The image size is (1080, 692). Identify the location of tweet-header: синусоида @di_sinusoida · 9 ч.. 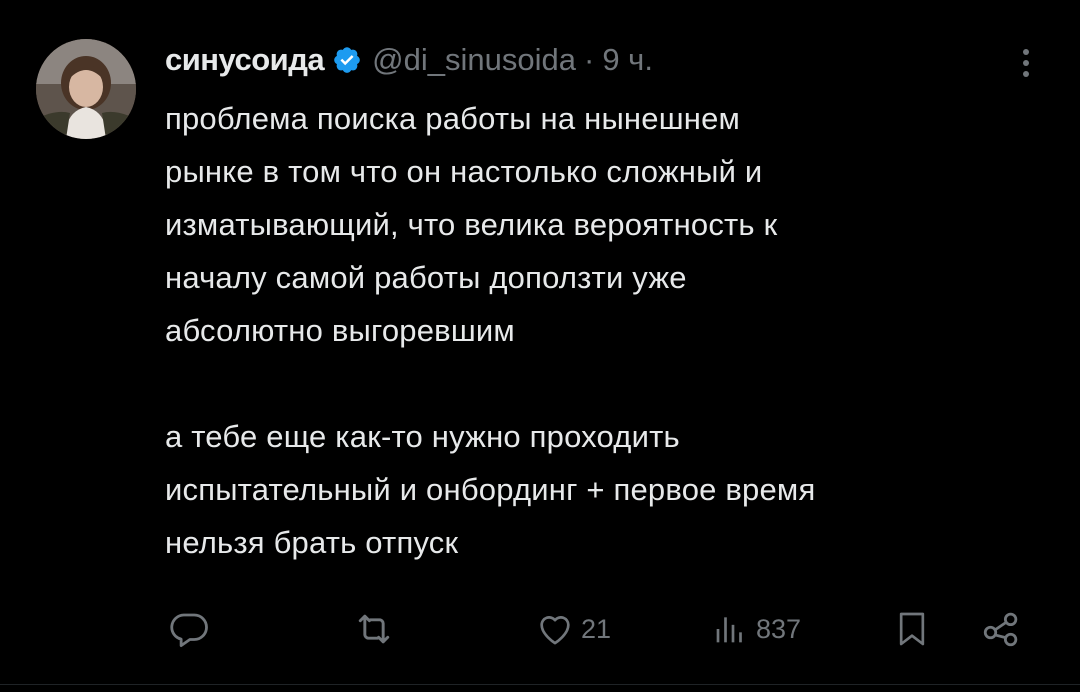
(409, 60).